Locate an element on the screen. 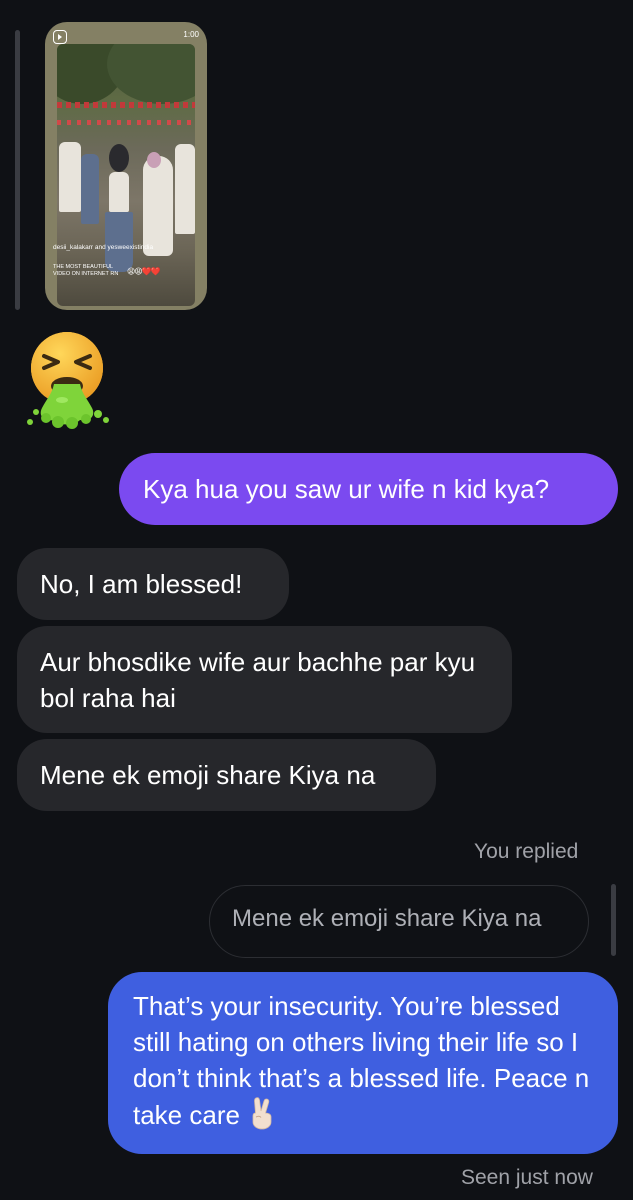 Image resolution: width=633 pixels, height=1200 pixels. quoted-text: Mene ek emoji share Kiya na is located at coordinates (387, 918).